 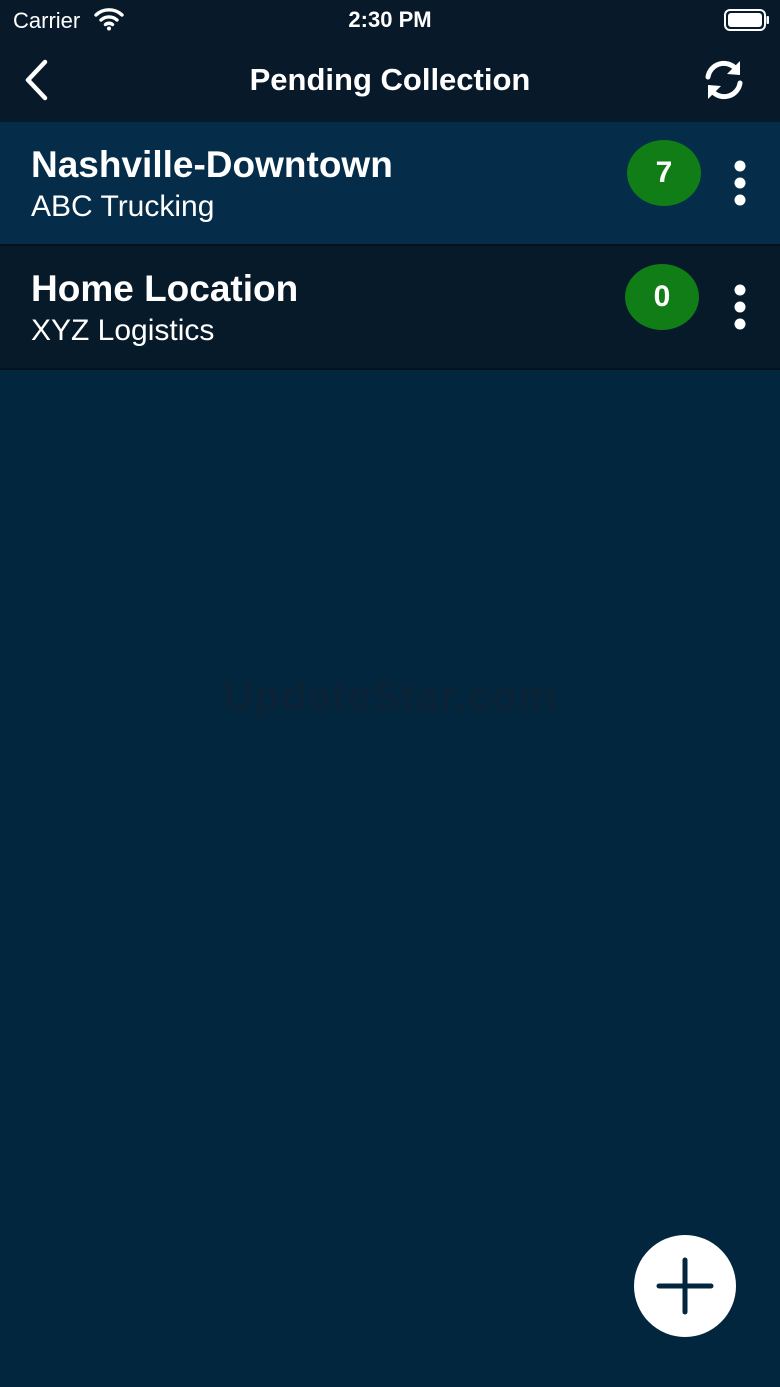 I want to click on refresh-button, so click(x=724, y=80).